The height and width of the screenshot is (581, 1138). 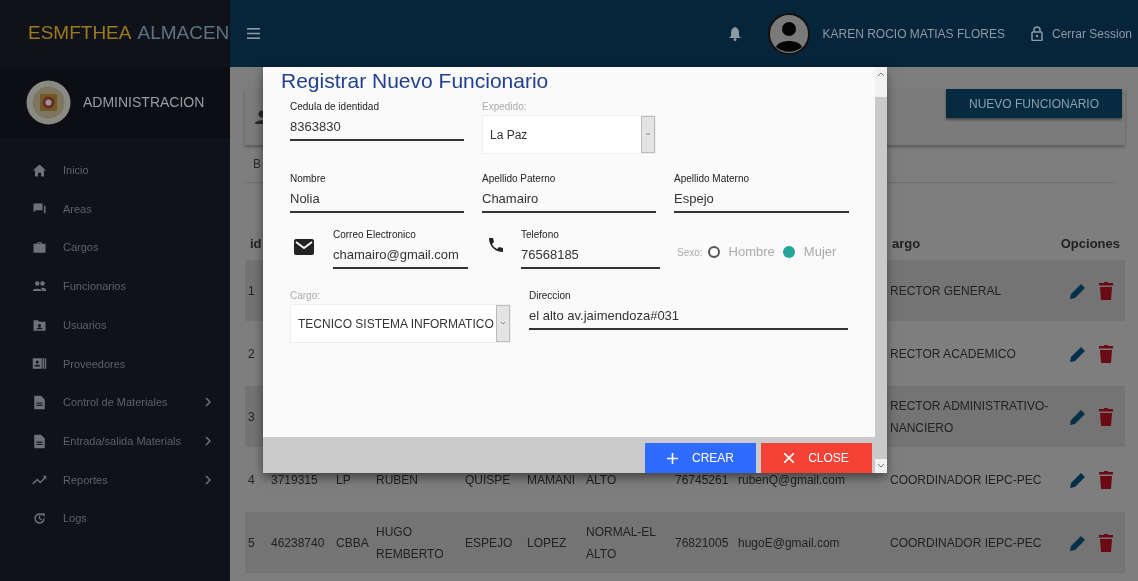 I want to click on contact-card-icon, so click(x=39, y=364).